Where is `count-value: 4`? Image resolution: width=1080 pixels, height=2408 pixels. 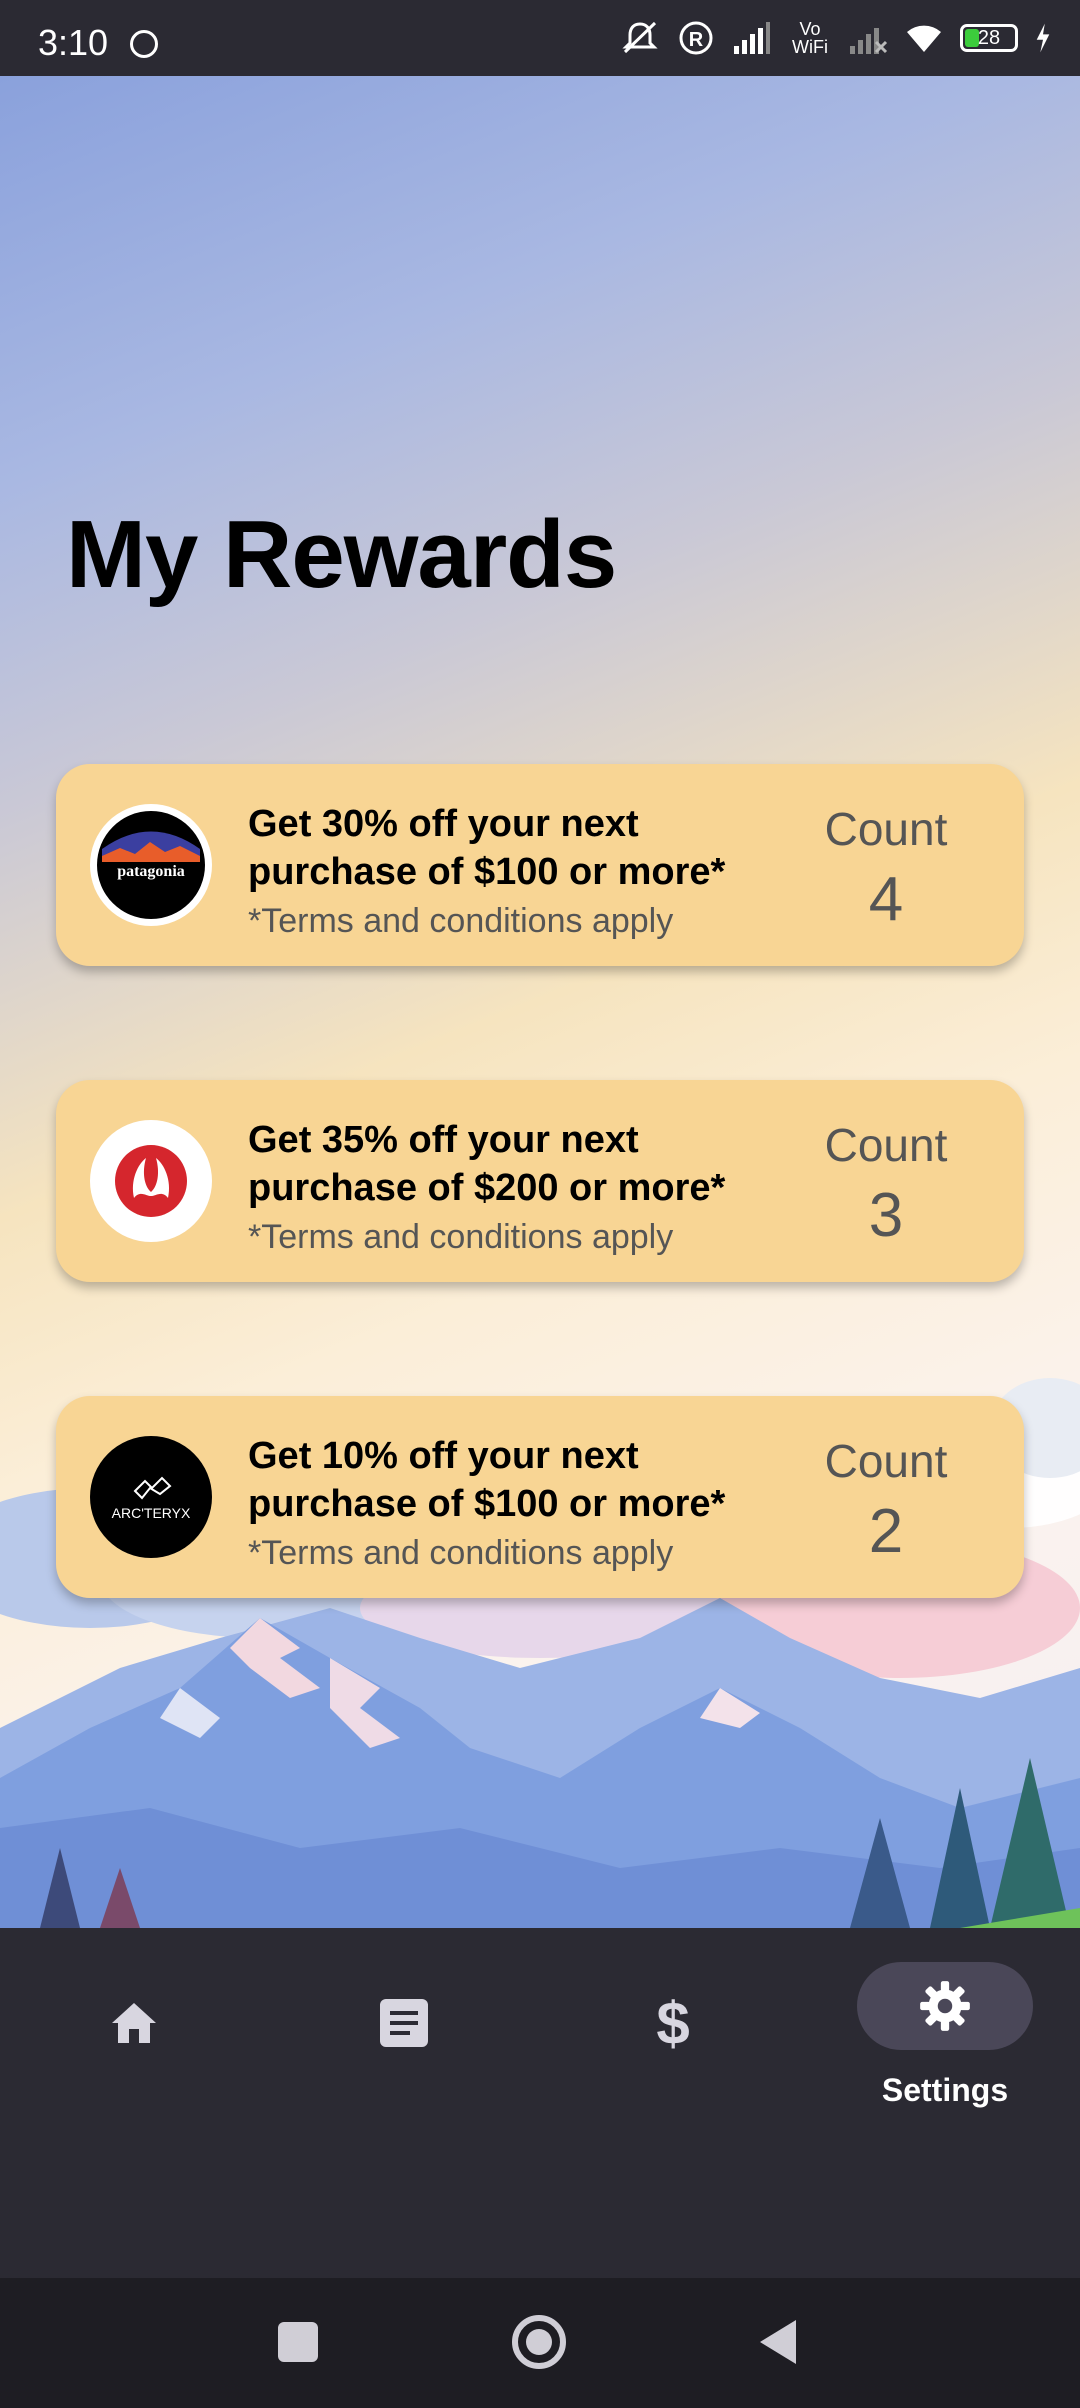
count-value: 4 is located at coordinates (886, 899).